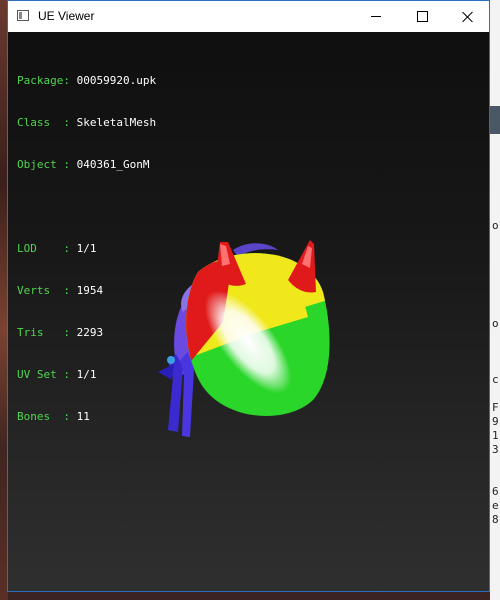 The image size is (500, 600). I want to click on close-icon, so click(468, 17).